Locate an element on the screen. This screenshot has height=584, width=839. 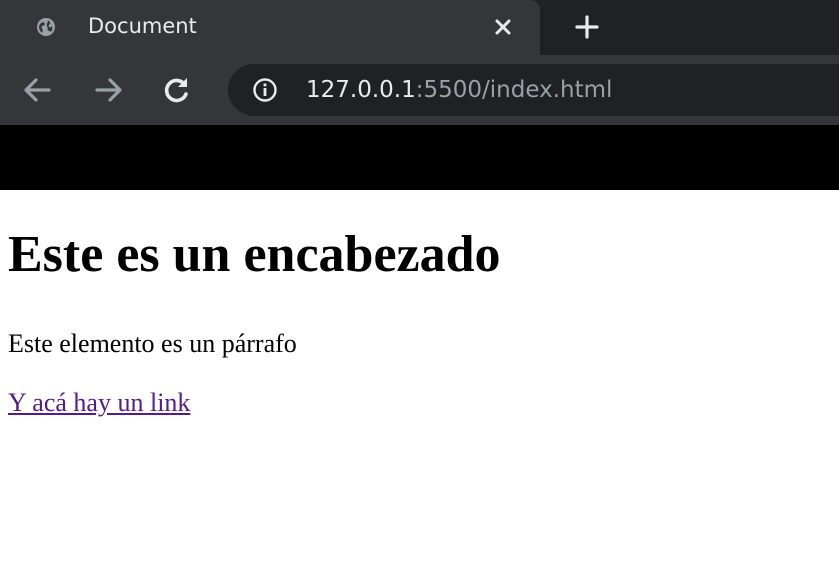
tab-strip: Document is located at coordinates (419, 27).